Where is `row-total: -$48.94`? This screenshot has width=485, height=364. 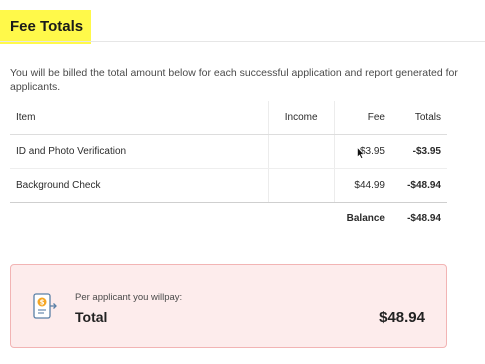
row-total: -$48.94 is located at coordinates (419, 185).